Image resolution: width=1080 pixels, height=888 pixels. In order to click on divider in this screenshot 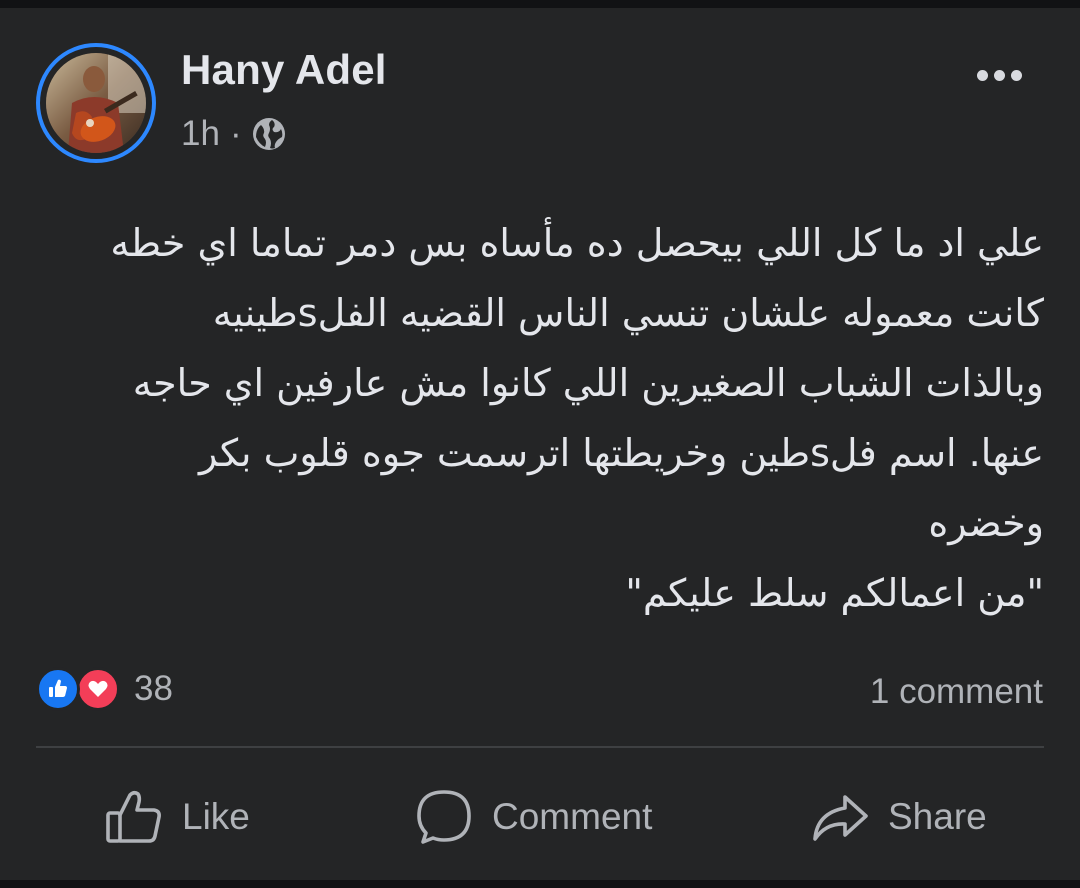, I will do `click(540, 747)`.